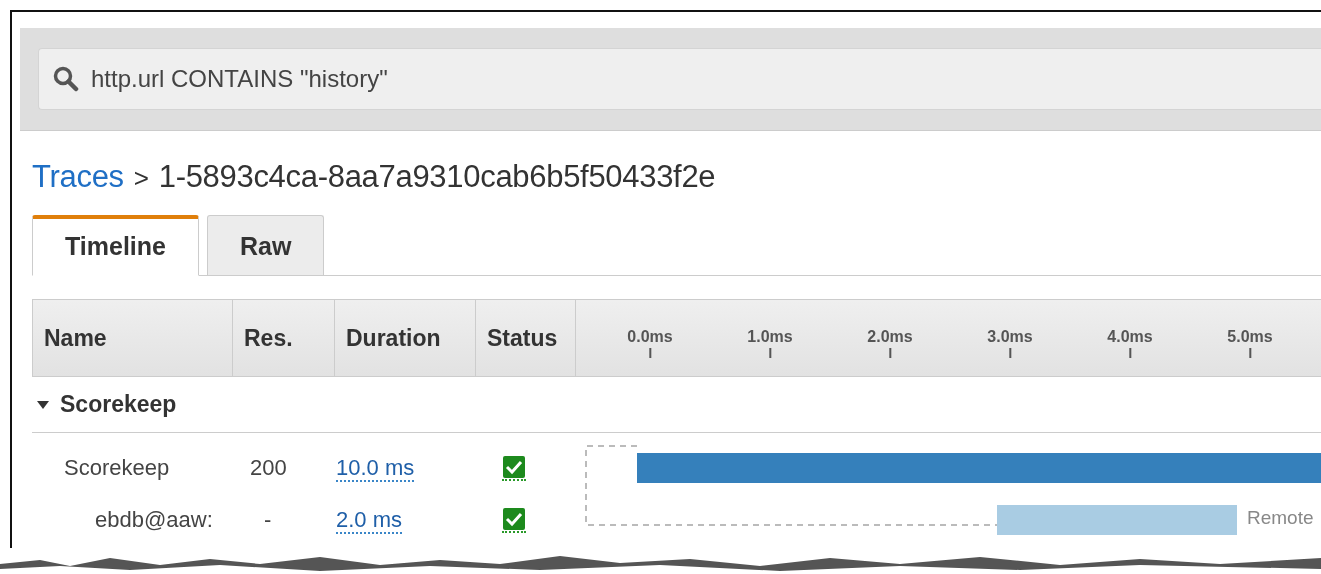  I want to click on breadcrumb-link: Traces, so click(78, 177).